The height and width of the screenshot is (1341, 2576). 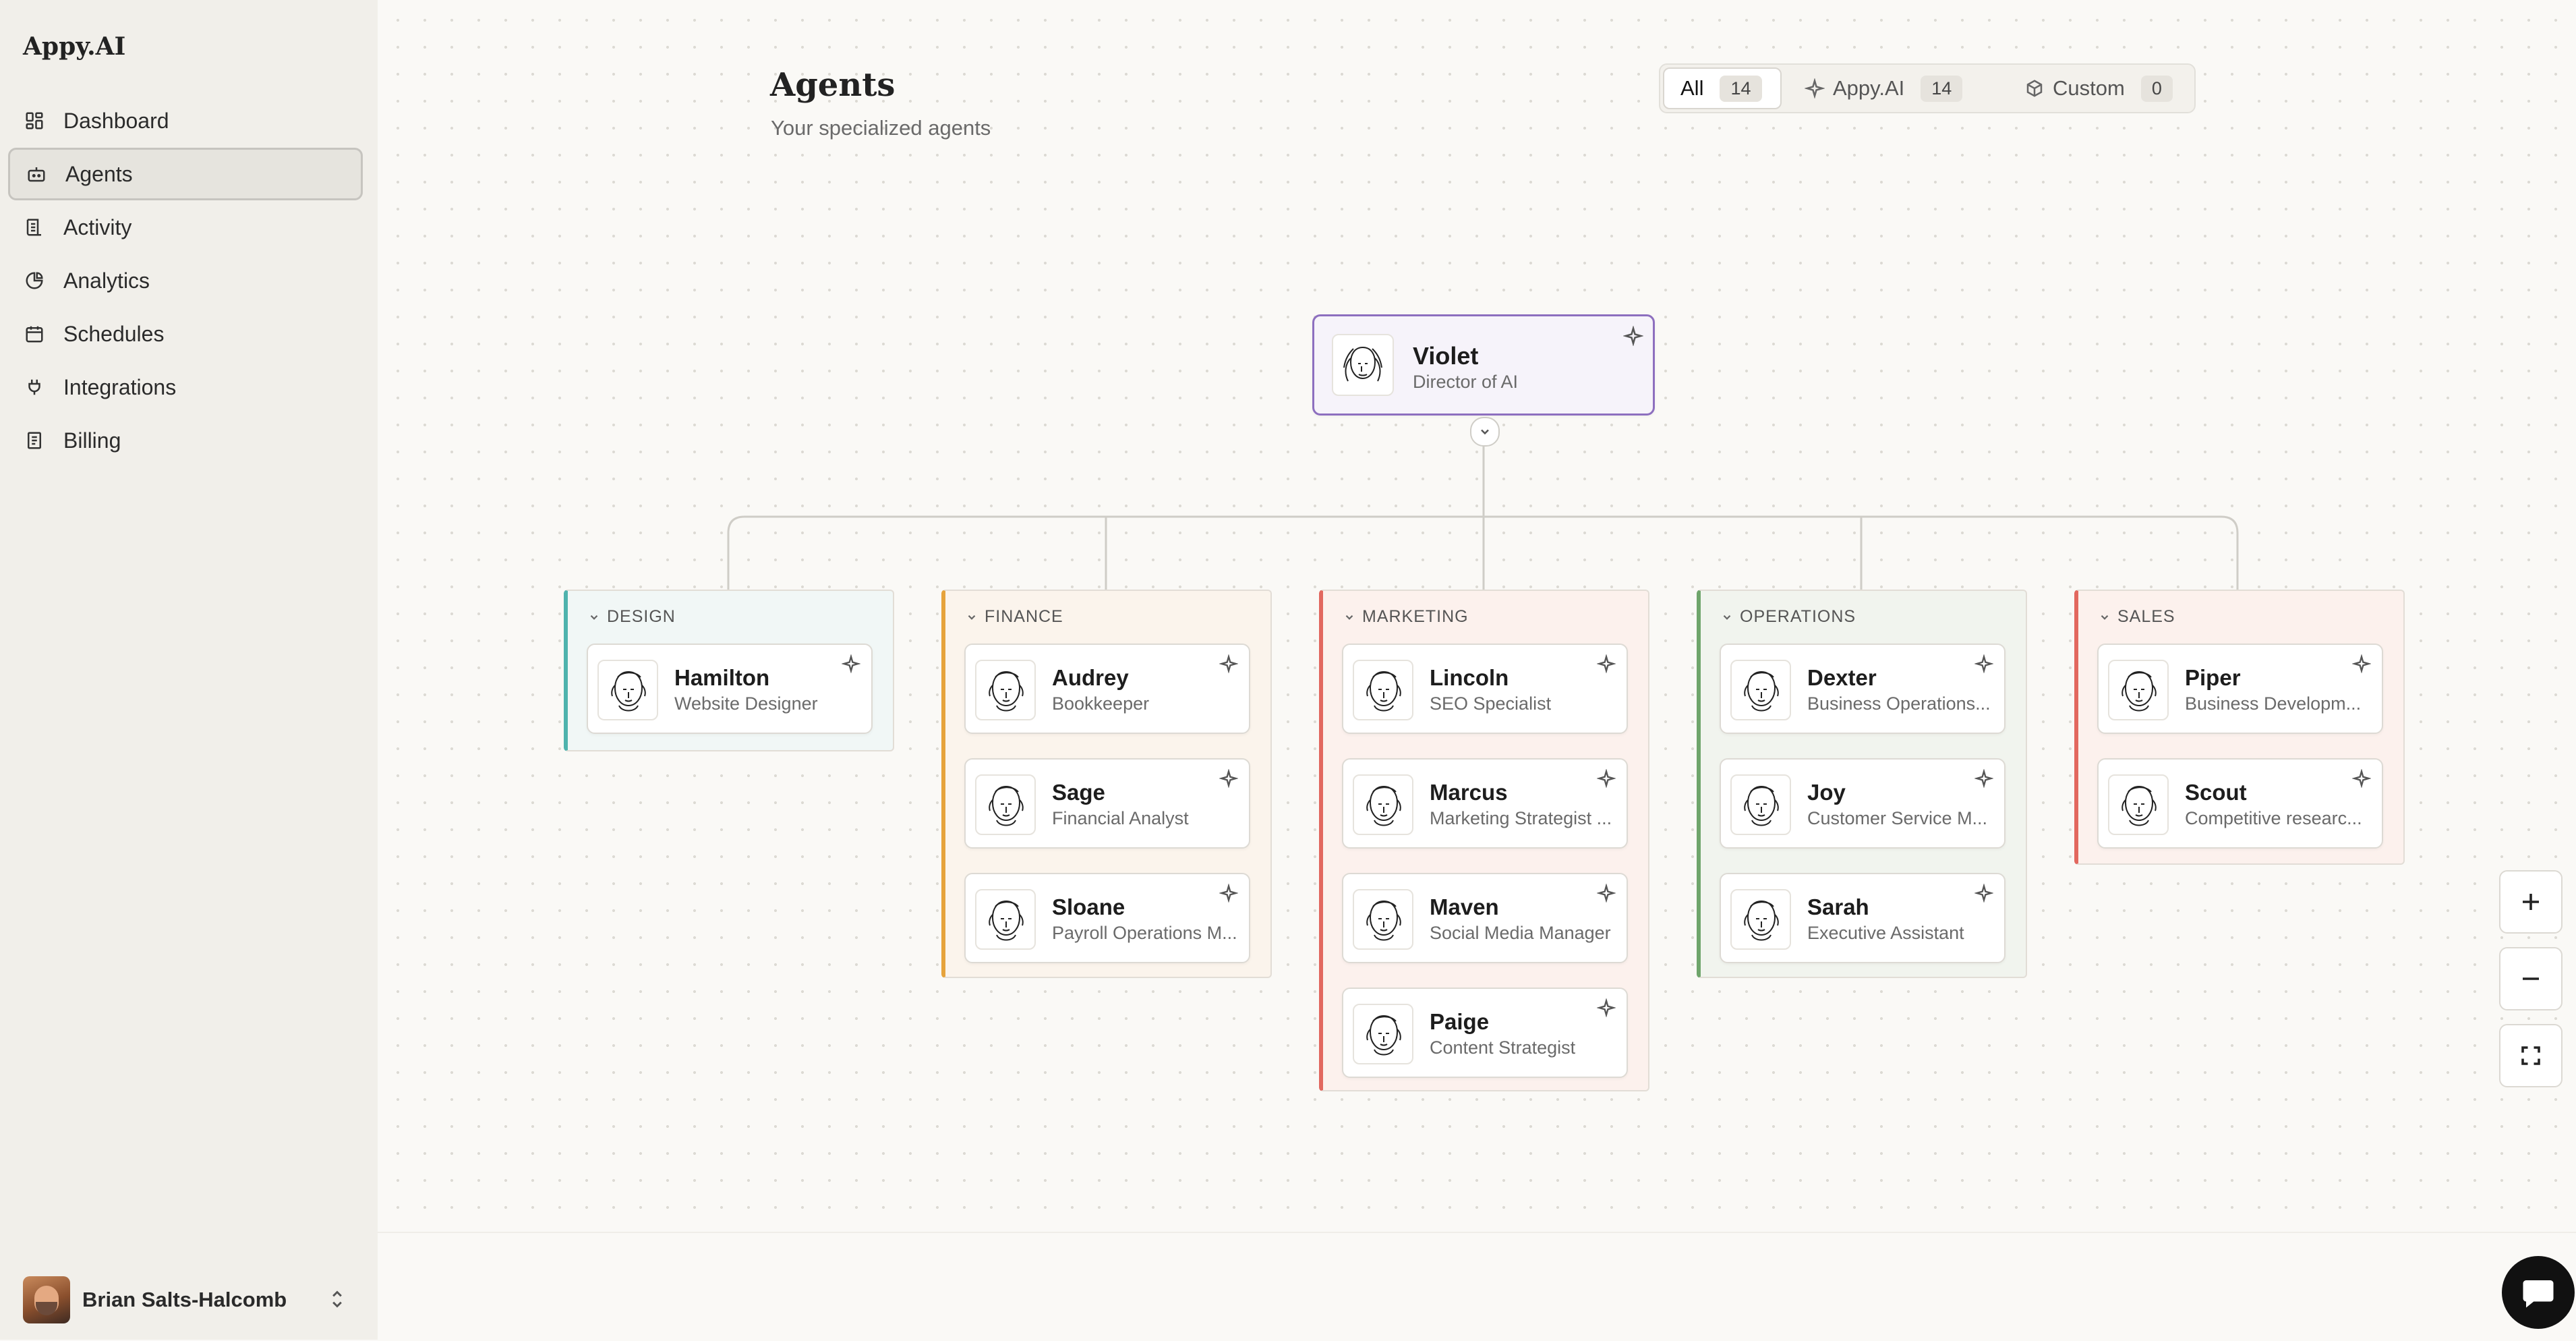 What do you see at coordinates (1120, 818) in the screenshot?
I see `agent-role: Financial Analyst` at bounding box center [1120, 818].